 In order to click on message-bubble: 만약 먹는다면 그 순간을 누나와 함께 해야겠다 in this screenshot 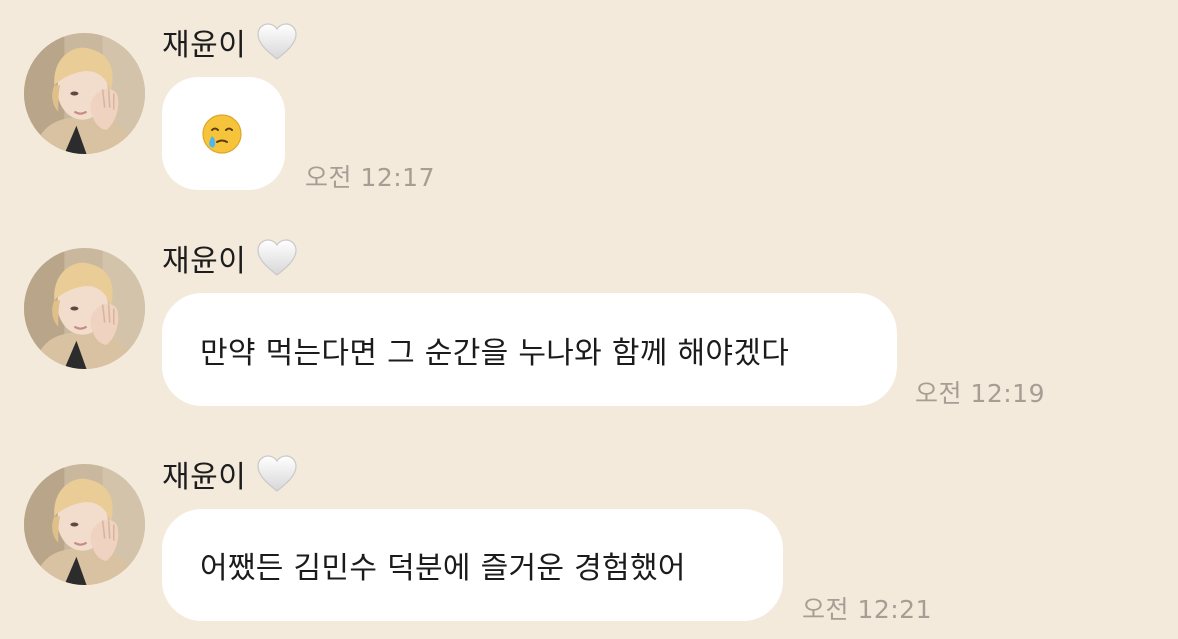, I will do `click(529, 349)`.